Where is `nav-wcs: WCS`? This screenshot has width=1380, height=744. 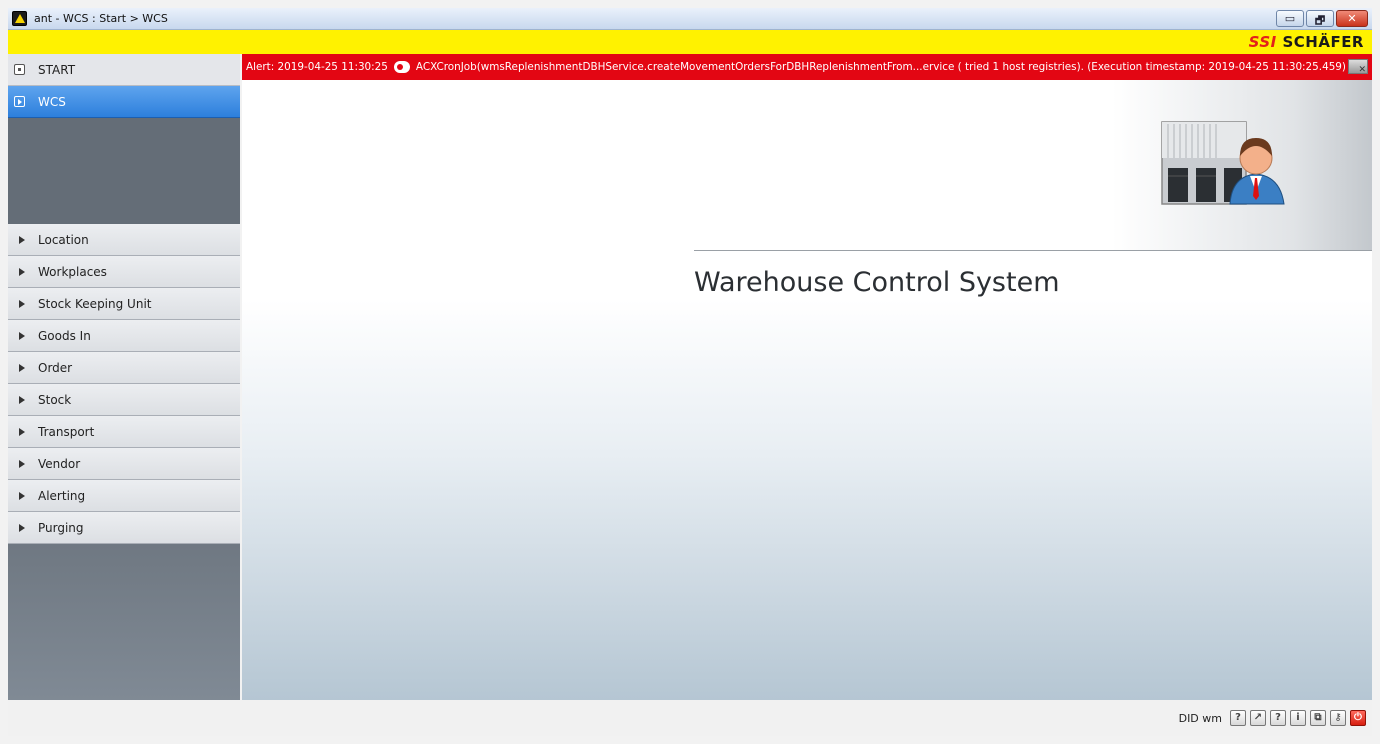 nav-wcs: WCS is located at coordinates (124, 102).